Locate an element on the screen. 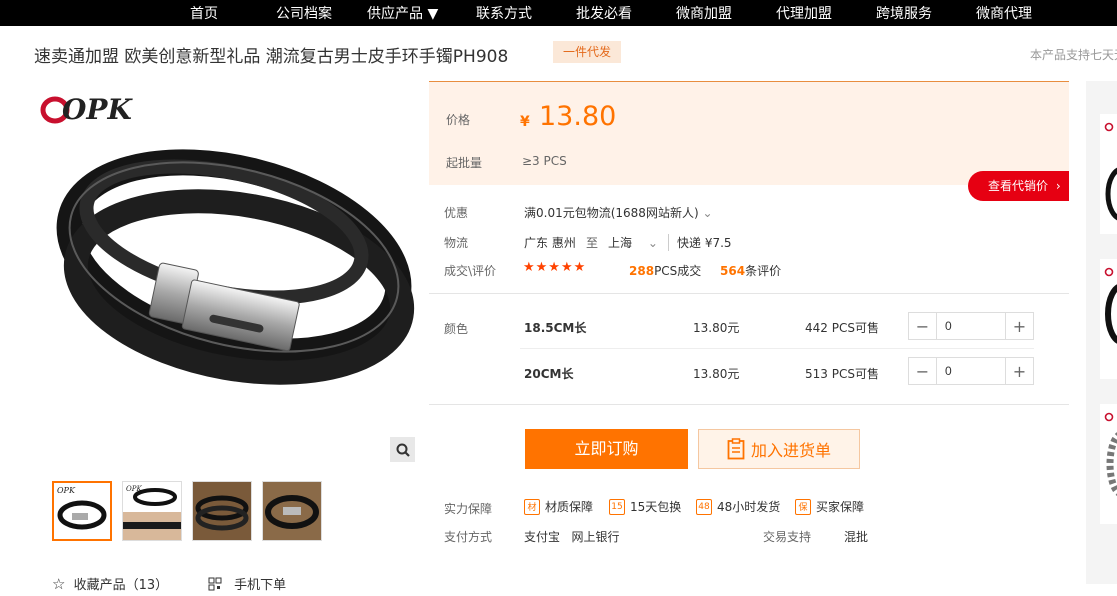 The width and height of the screenshot is (1117, 596). ship-to-word: 至 is located at coordinates (592, 243).